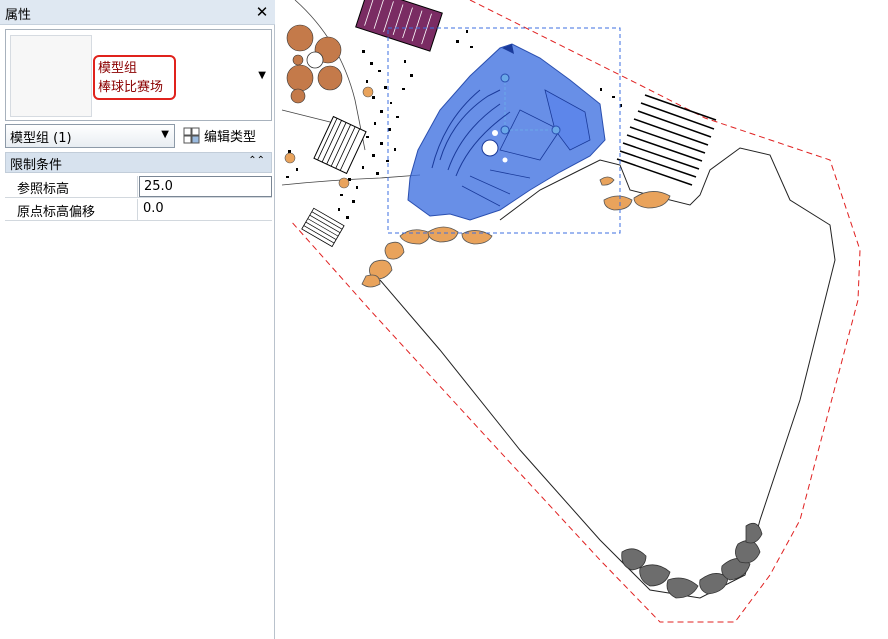 The image size is (888, 639). What do you see at coordinates (131, 87) in the screenshot?
I see `type-name-label: 棒球比赛场` at bounding box center [131, 87].